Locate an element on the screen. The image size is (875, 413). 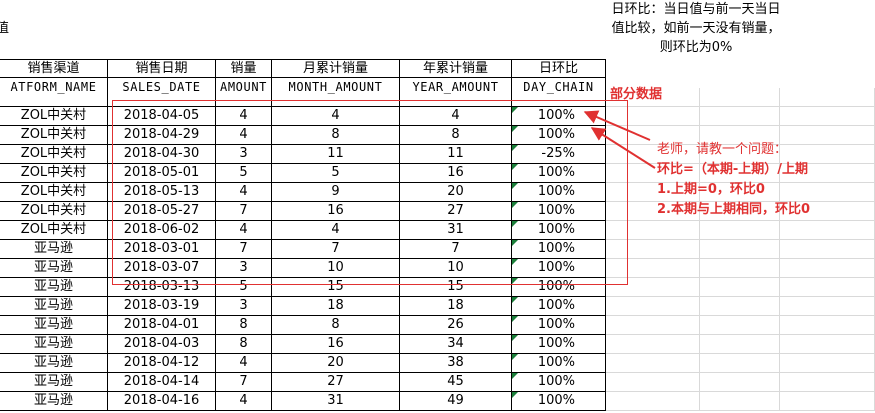
table-cell: 7 is located at coordinates (244, 382).